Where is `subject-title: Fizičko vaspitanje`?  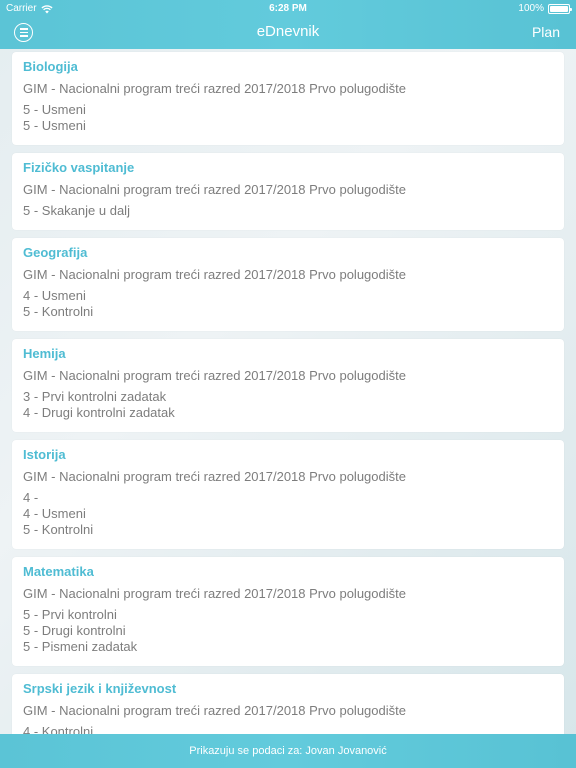
subject-title: Fizičko vaspitanje is located at coordinates (79, 167).